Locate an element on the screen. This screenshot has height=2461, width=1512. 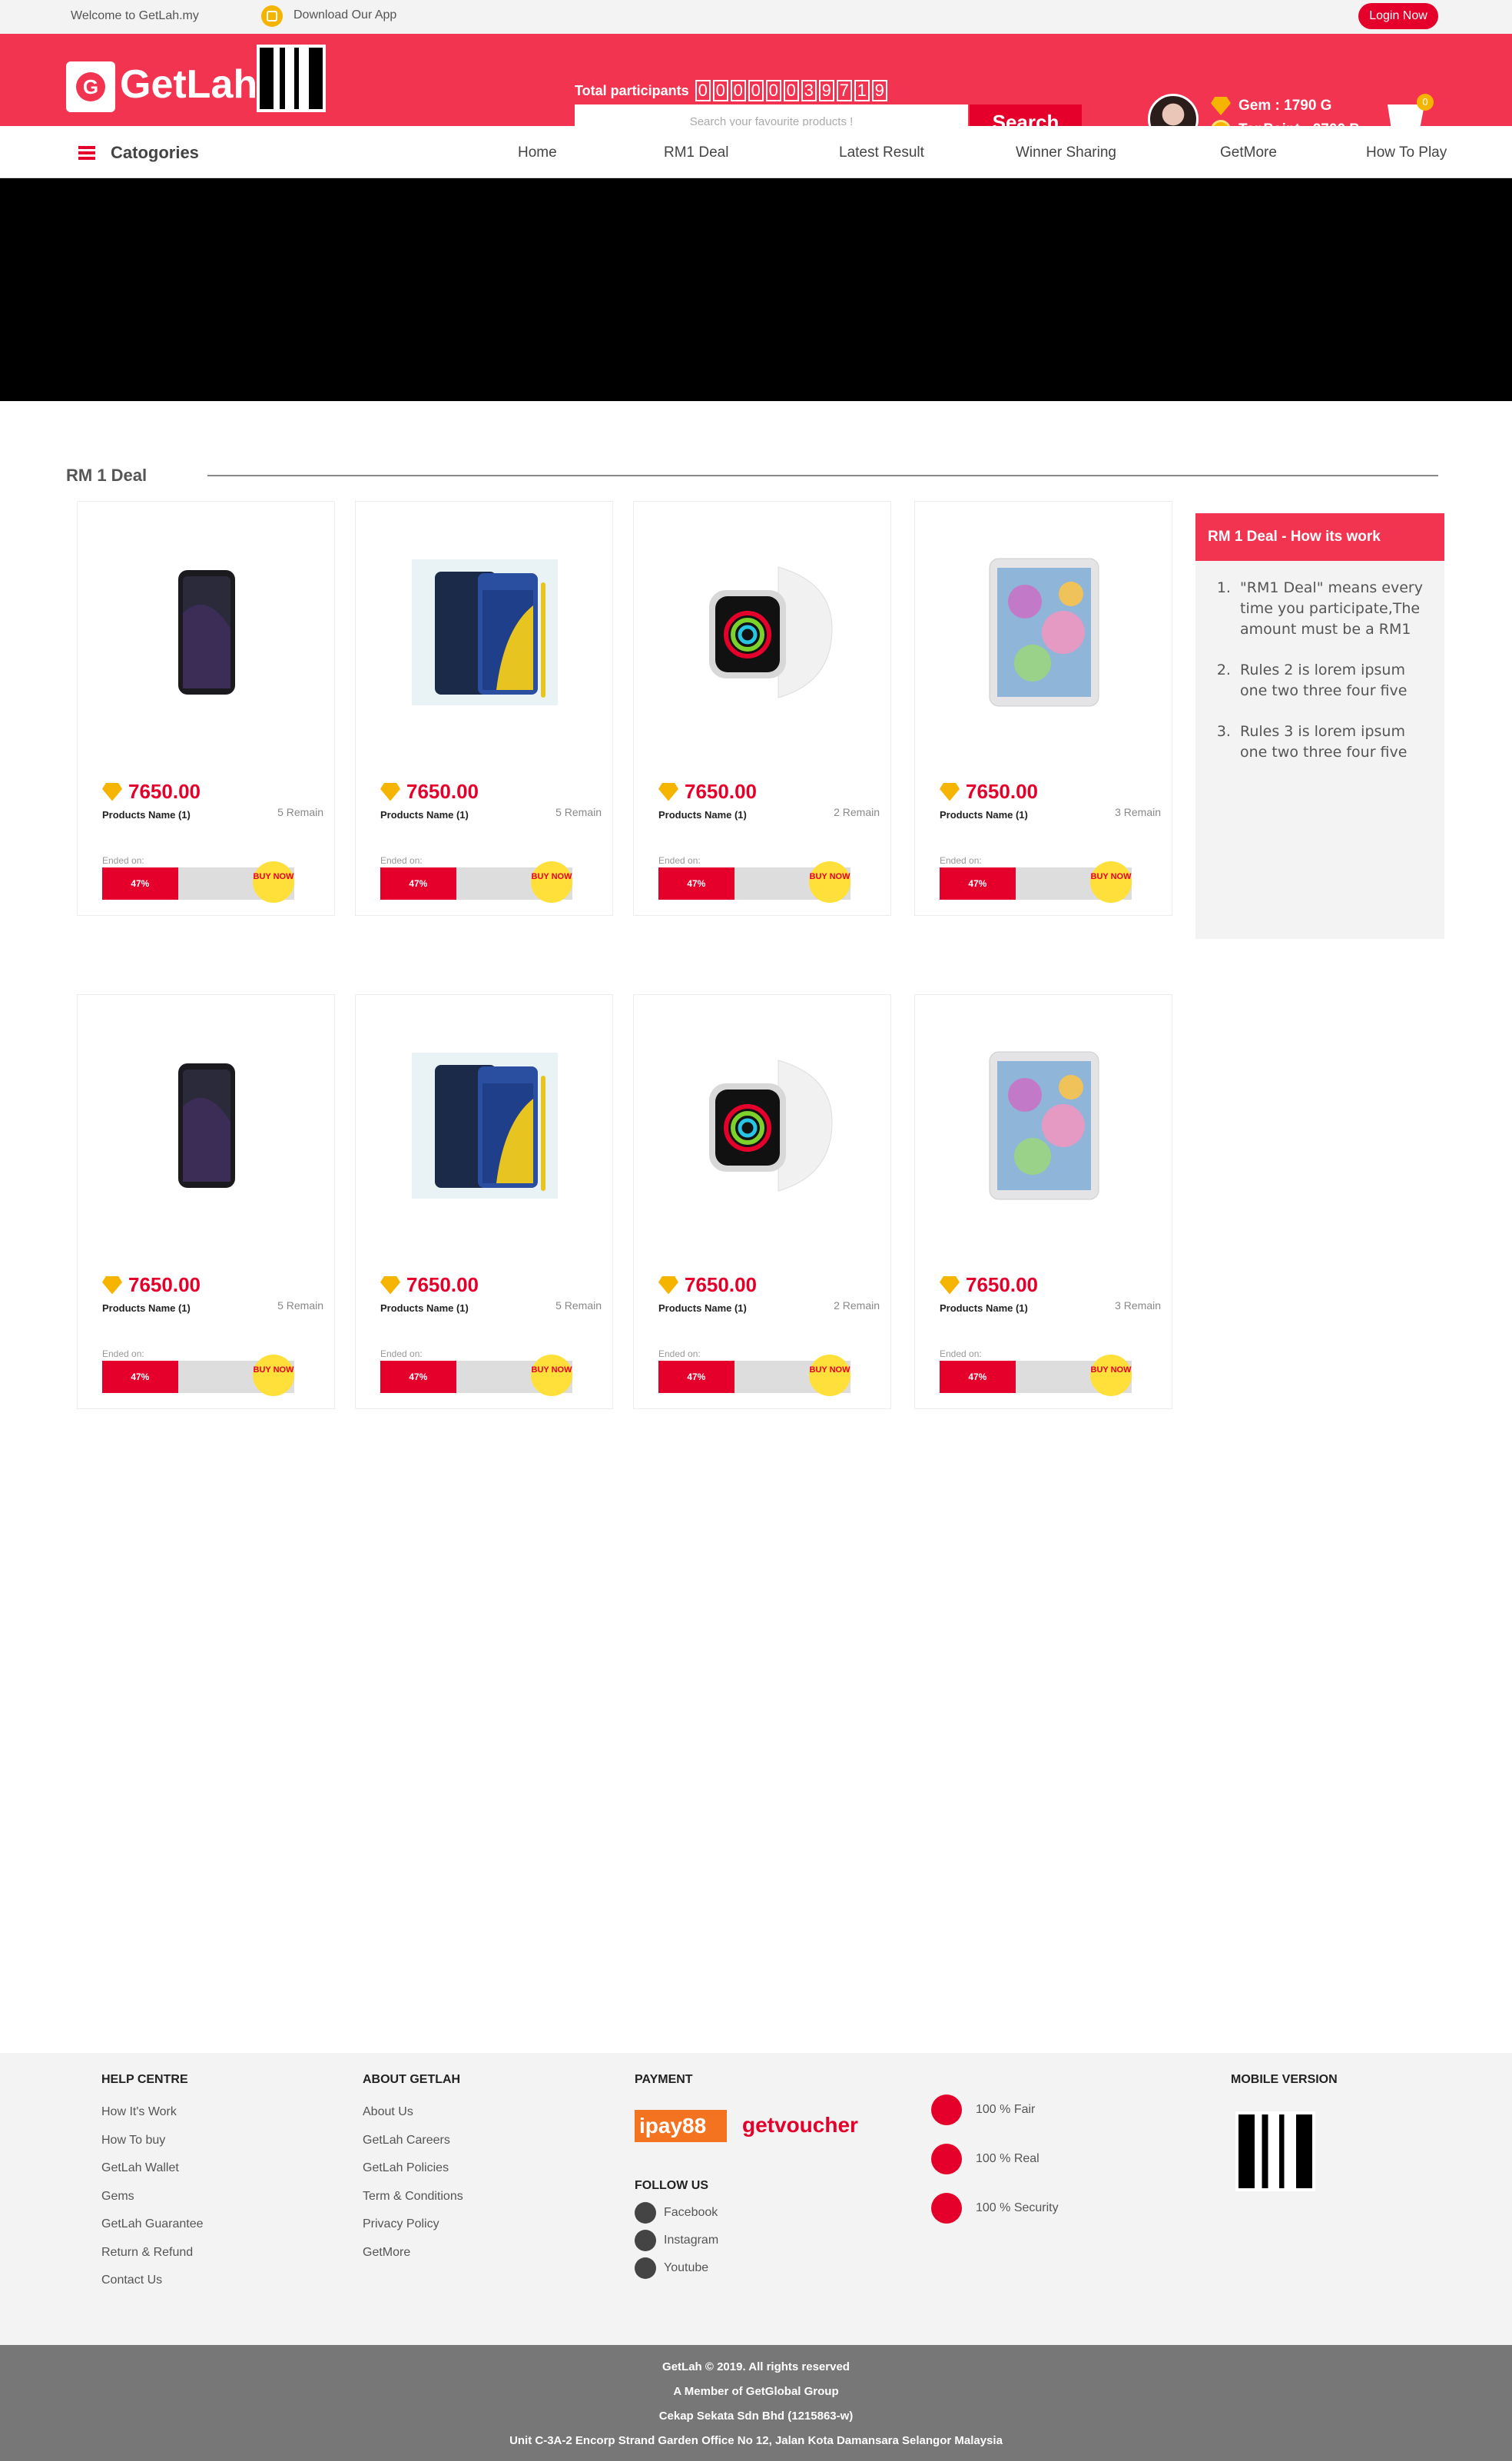
footer-link: GetLah Wallet is located at coordinates (152, 2175).